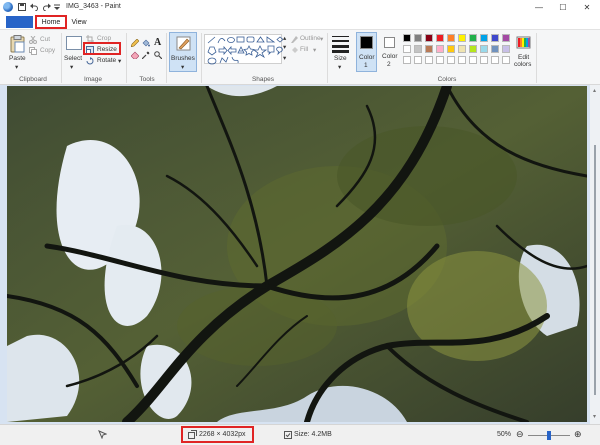  What do you see at coordinates (16, 67) in the screenshot?
I see `paste-dropdown-icon: ▾` at bounding box center [16, 67].